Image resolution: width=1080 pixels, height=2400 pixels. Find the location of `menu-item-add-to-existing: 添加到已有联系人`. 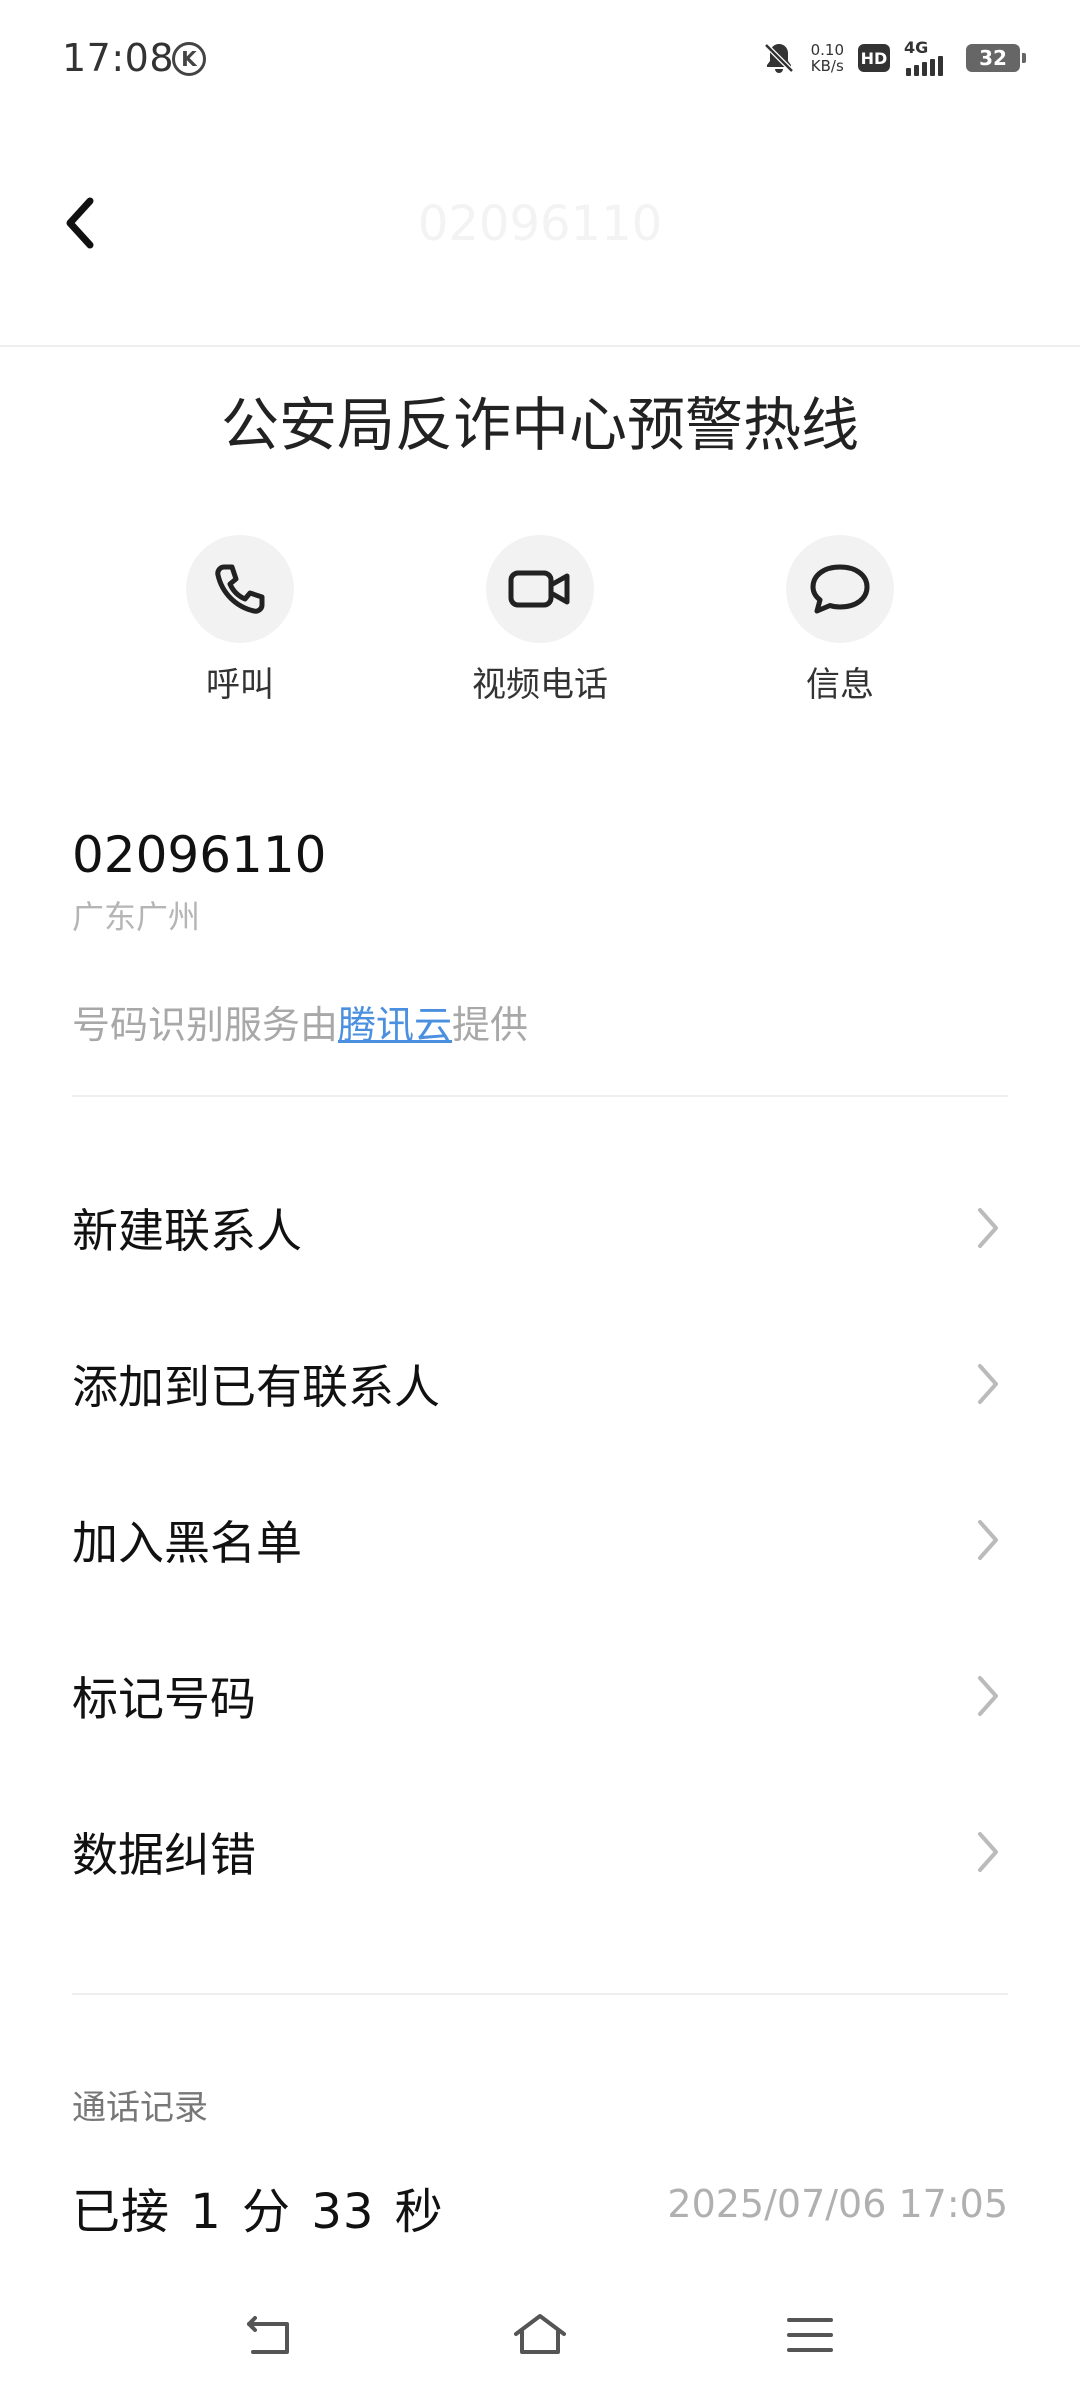

menu-item-add-to-existing: 添加到已有联系人 is located at coordinates (540, 1384).